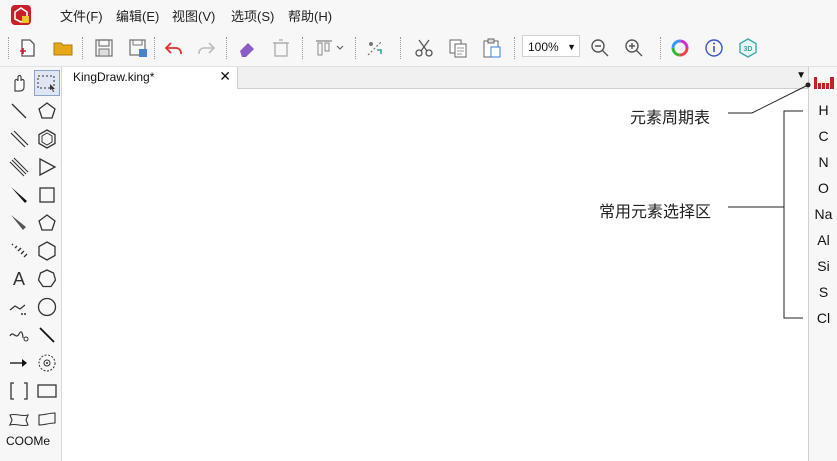  What do you see at coordinates (458, 48) in the screenshot?
I see `copy-icon` at bounding box center [458, 48].